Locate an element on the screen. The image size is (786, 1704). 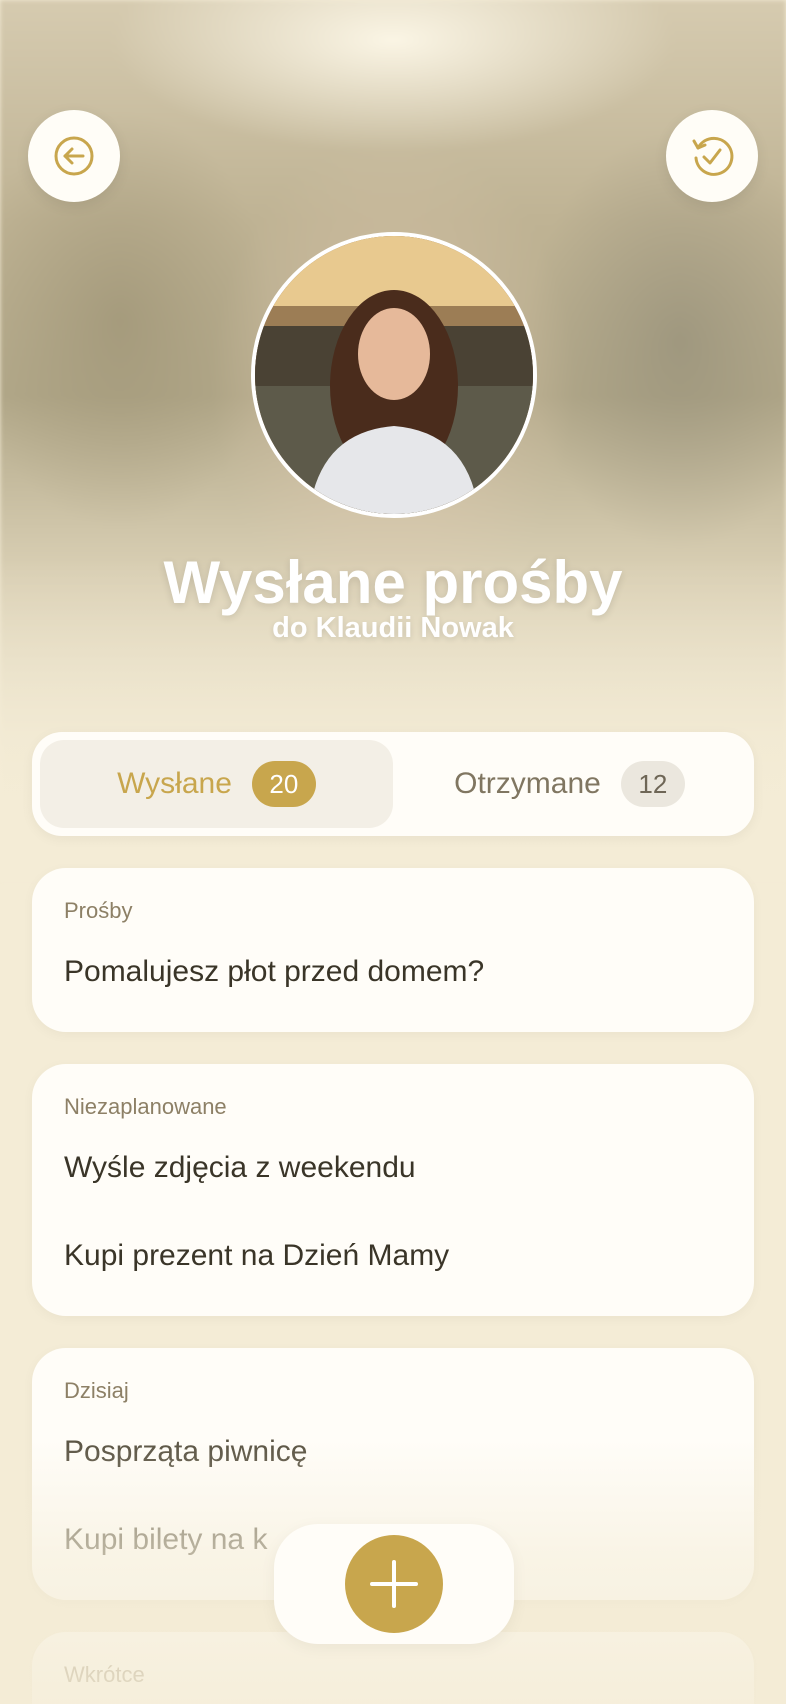
history-check-icon is located at coordinates (713, 156).